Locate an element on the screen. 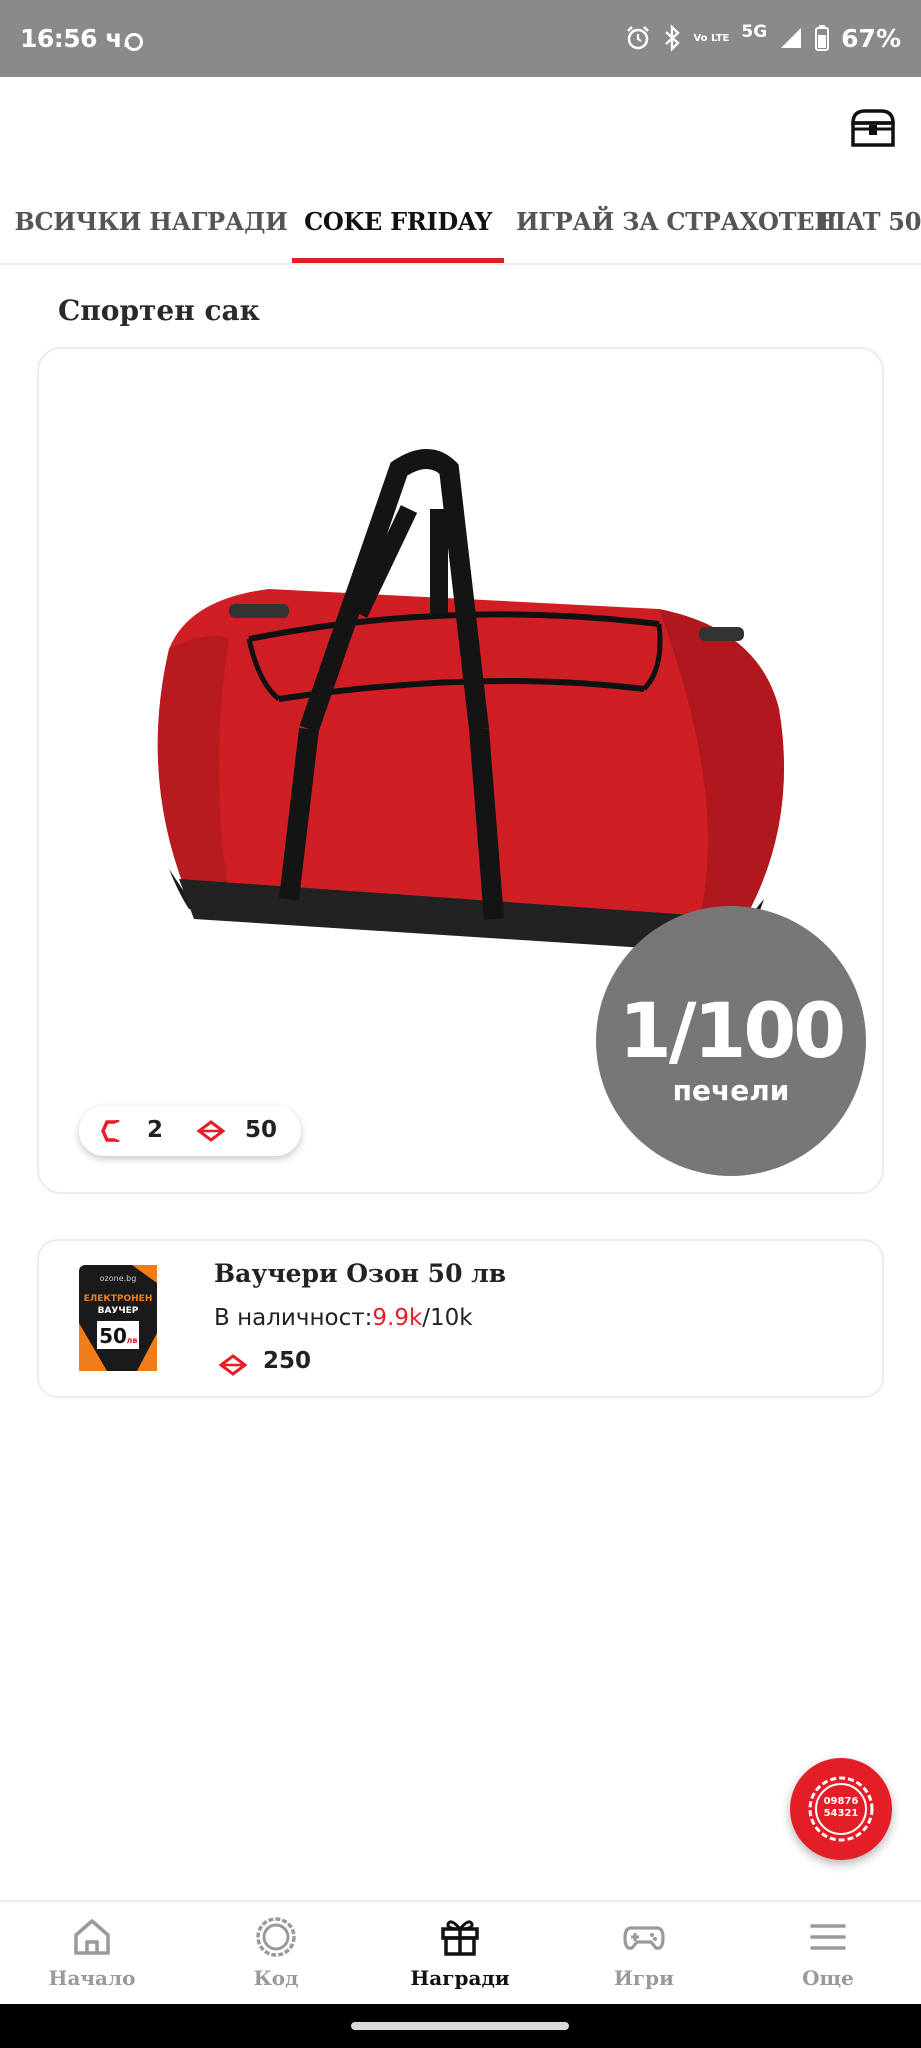 The width and height of the screenshot is (921, 2048). nav-home: Начало is located at coordinates (92, 1954).